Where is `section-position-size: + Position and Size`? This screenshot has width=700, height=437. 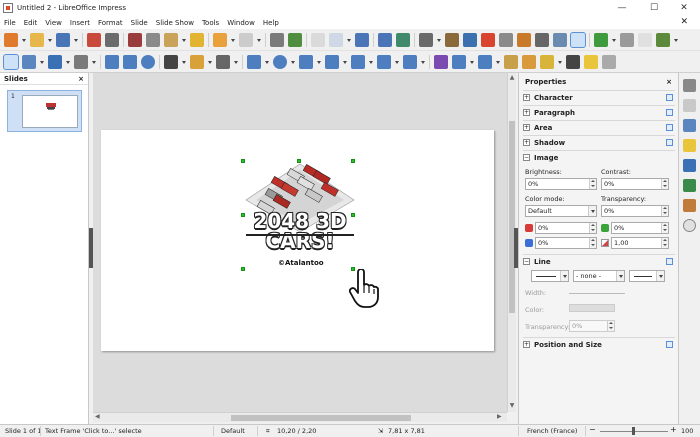
section-position-size: + Position and Size is located at coordinates (599, 344).